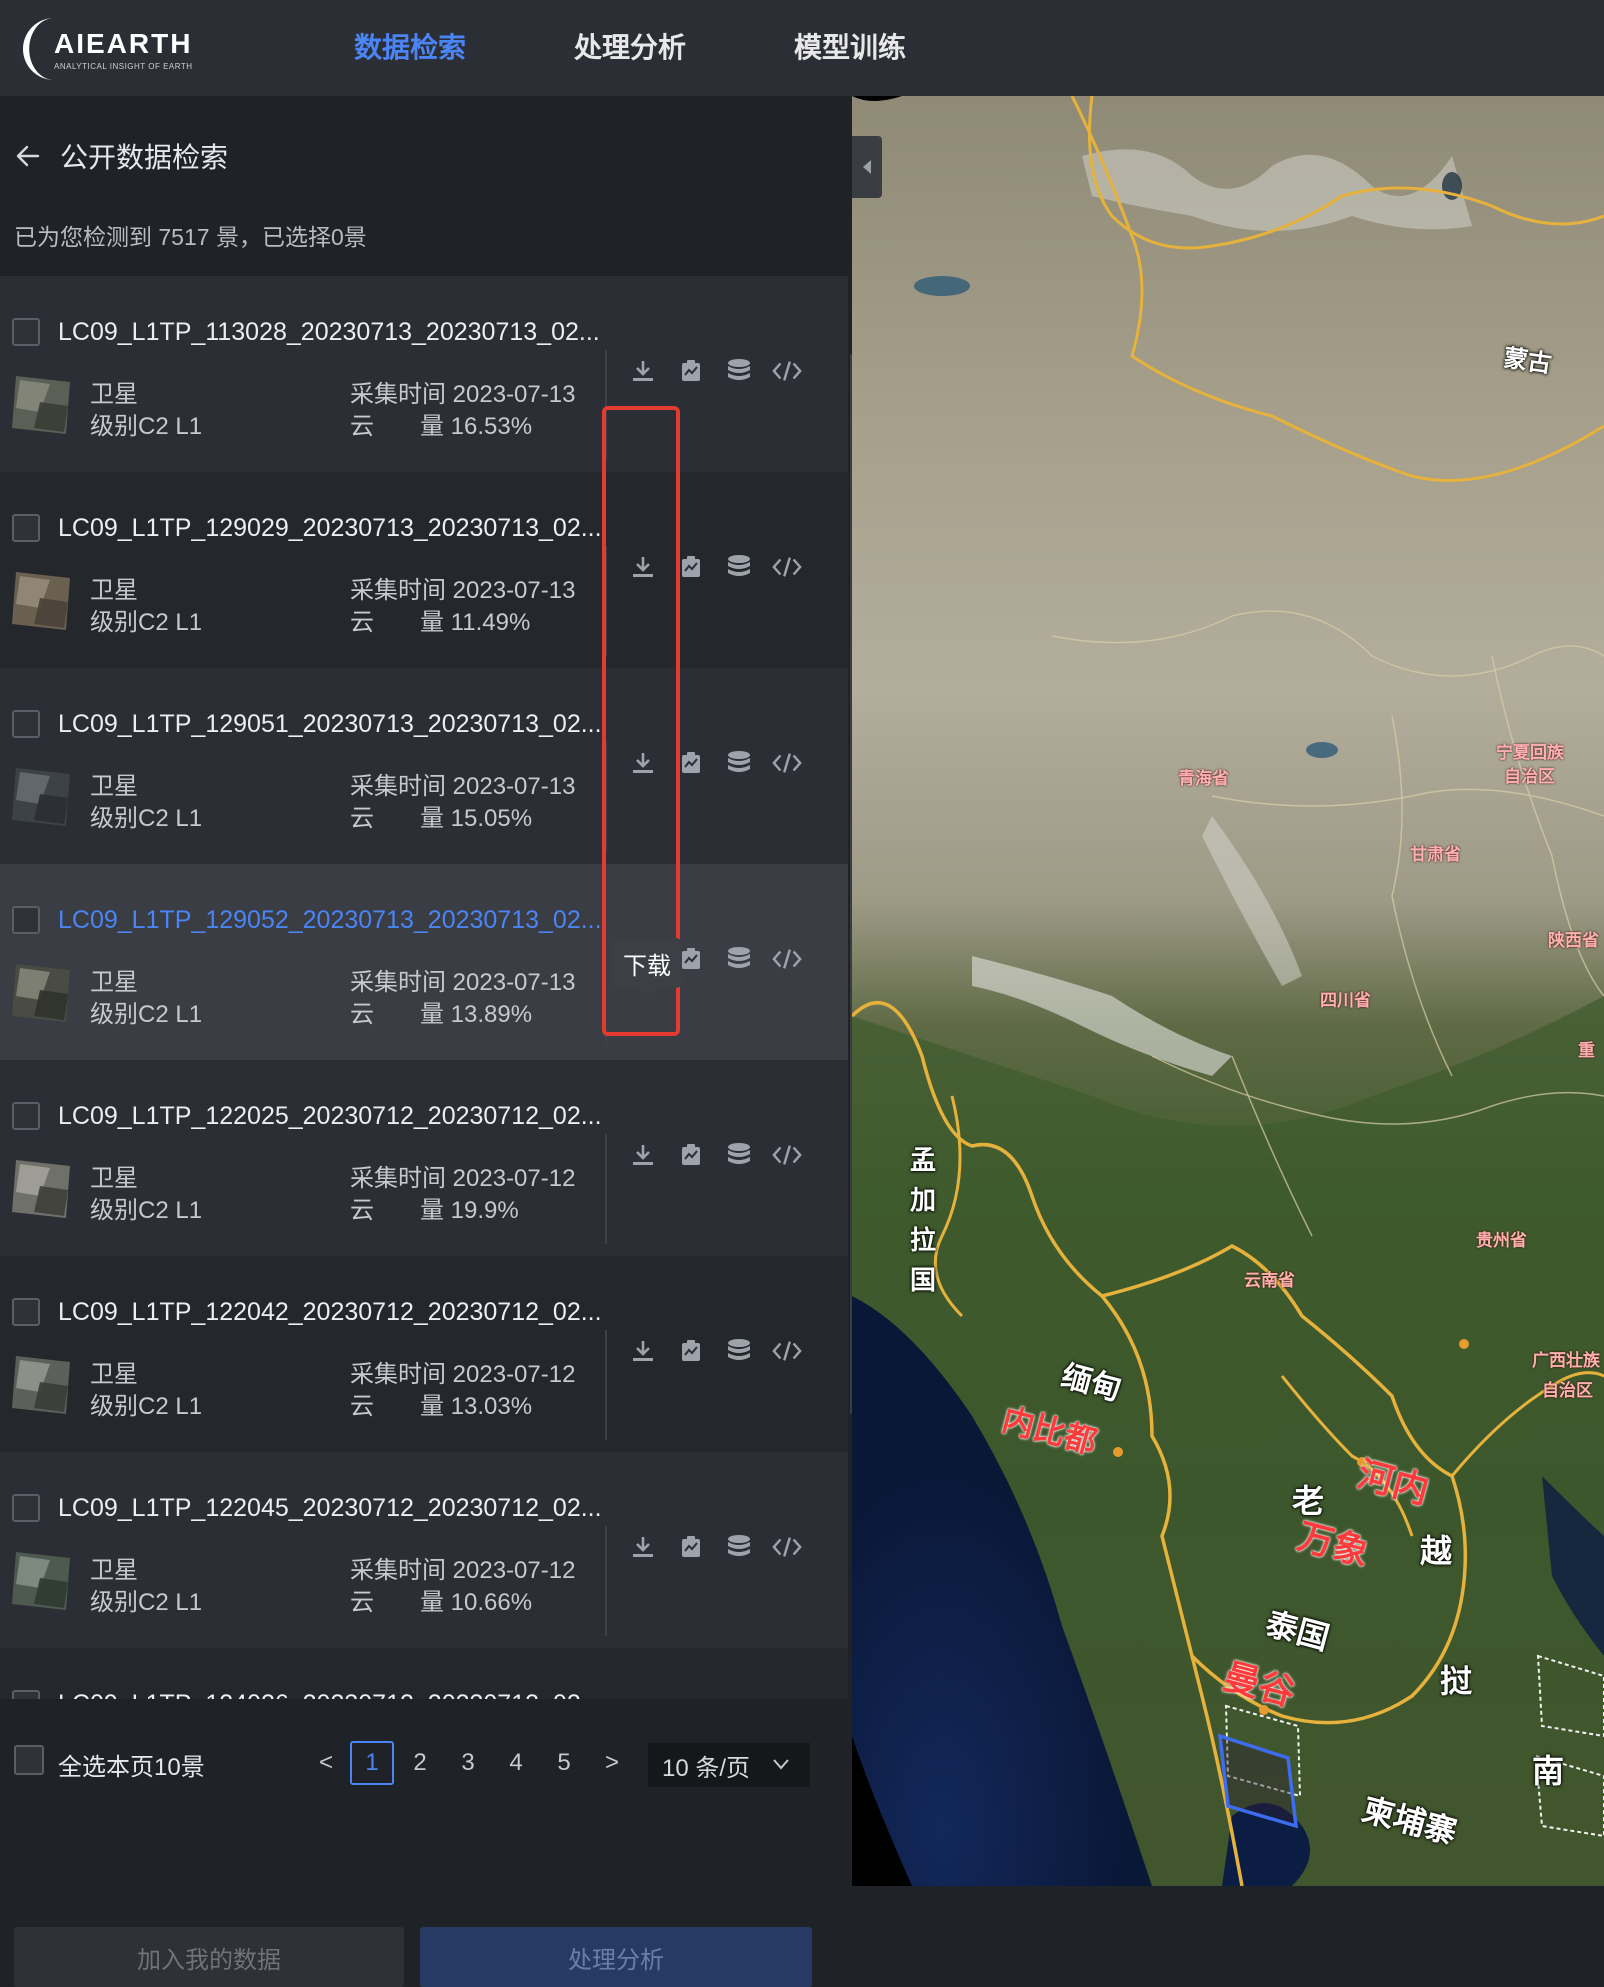 The image size is (1604, 1987). What do you see at coordinates (29, 1760) in the screenshot?
I see `select-all-checkbox` at bounding box center [29, 1760].